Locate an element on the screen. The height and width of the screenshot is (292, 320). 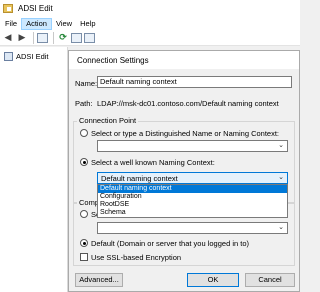
well-known-context-radio is located at coordinates (84, 162).